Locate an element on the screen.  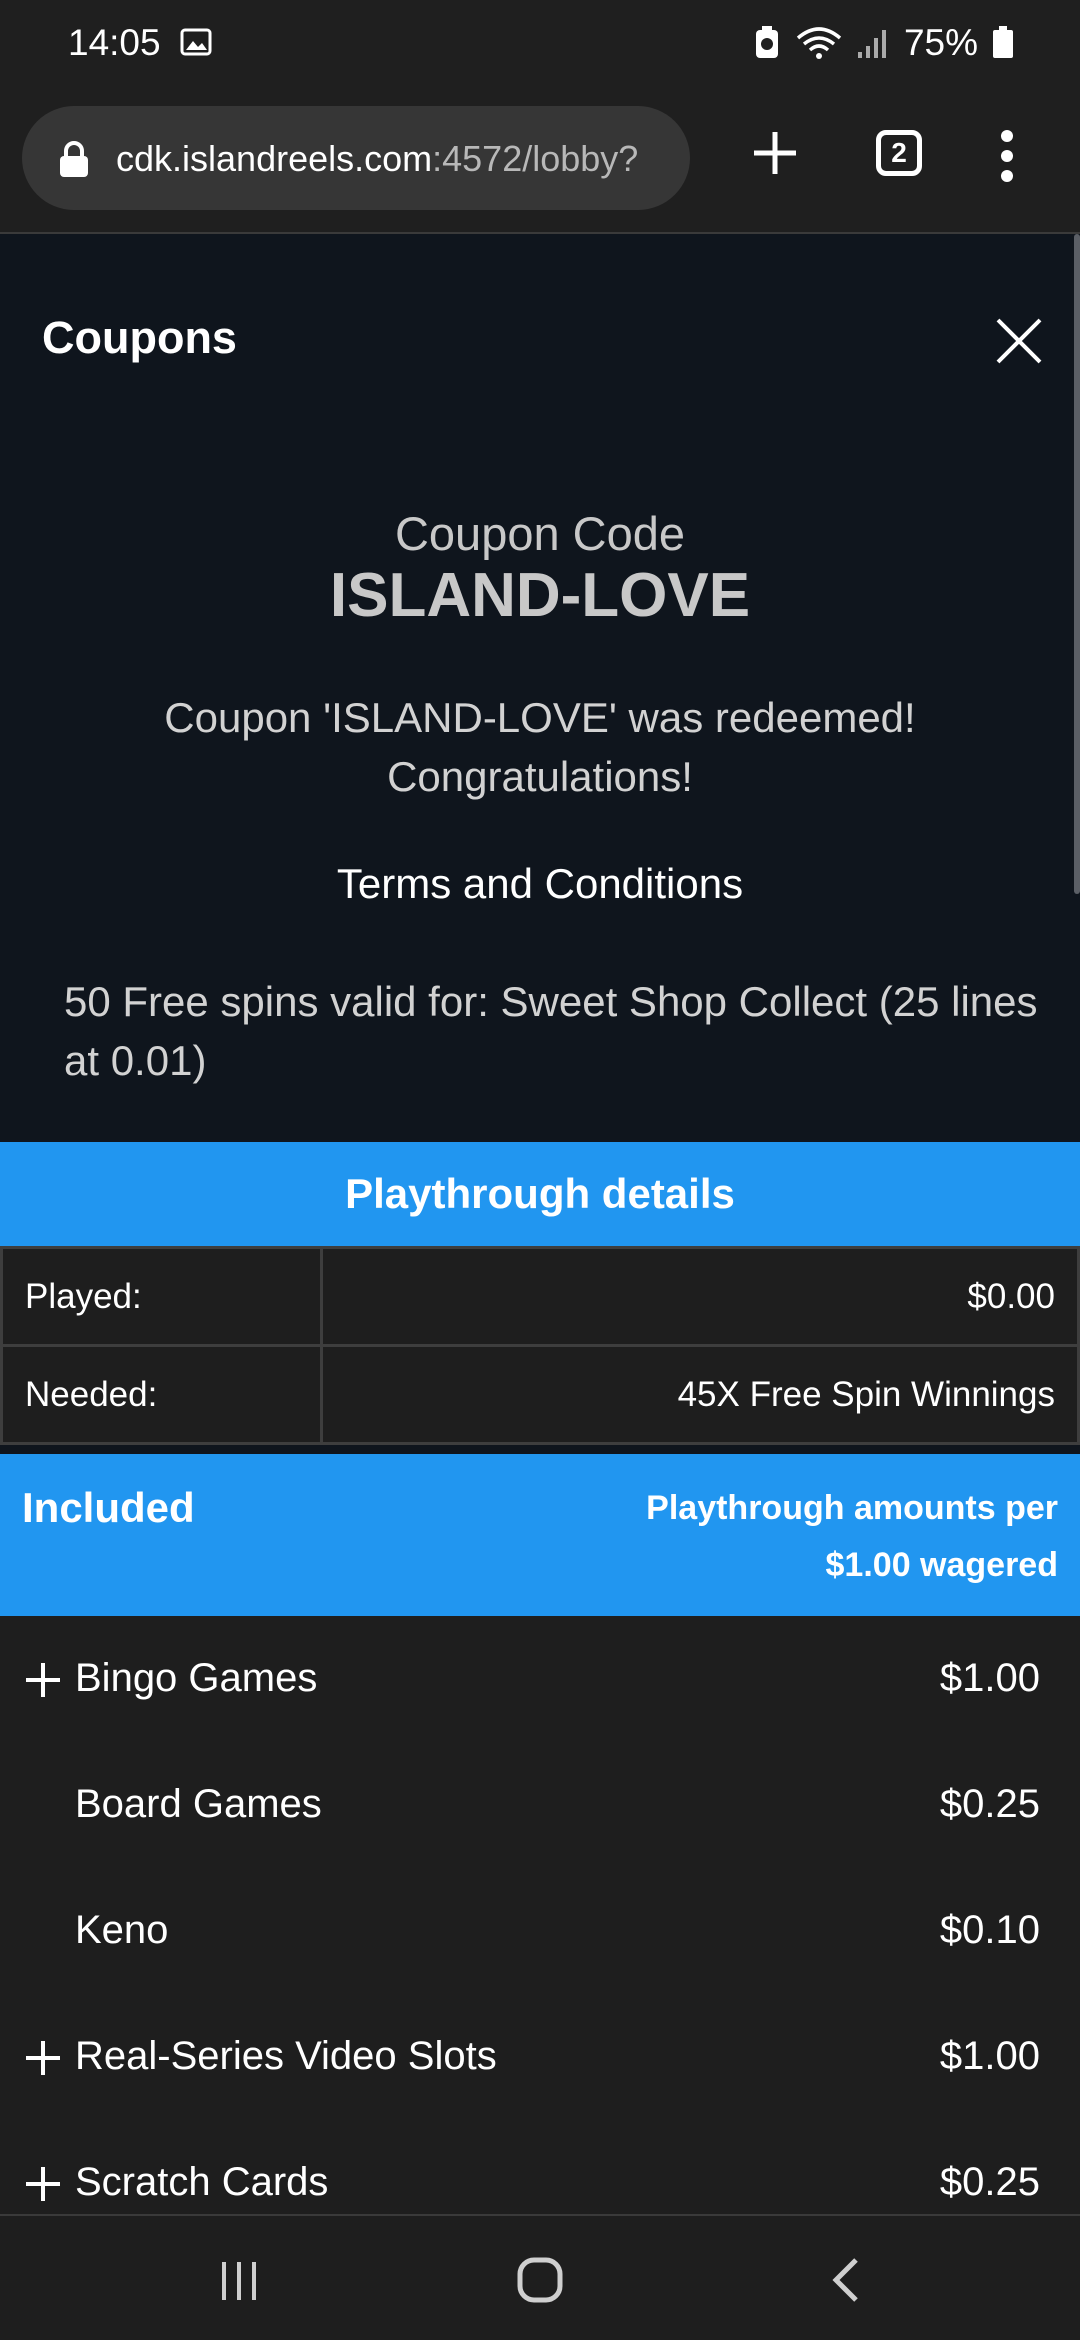
playthrough-amounts-line2: $1.00 wagered is located at coordinates (941, 1565).